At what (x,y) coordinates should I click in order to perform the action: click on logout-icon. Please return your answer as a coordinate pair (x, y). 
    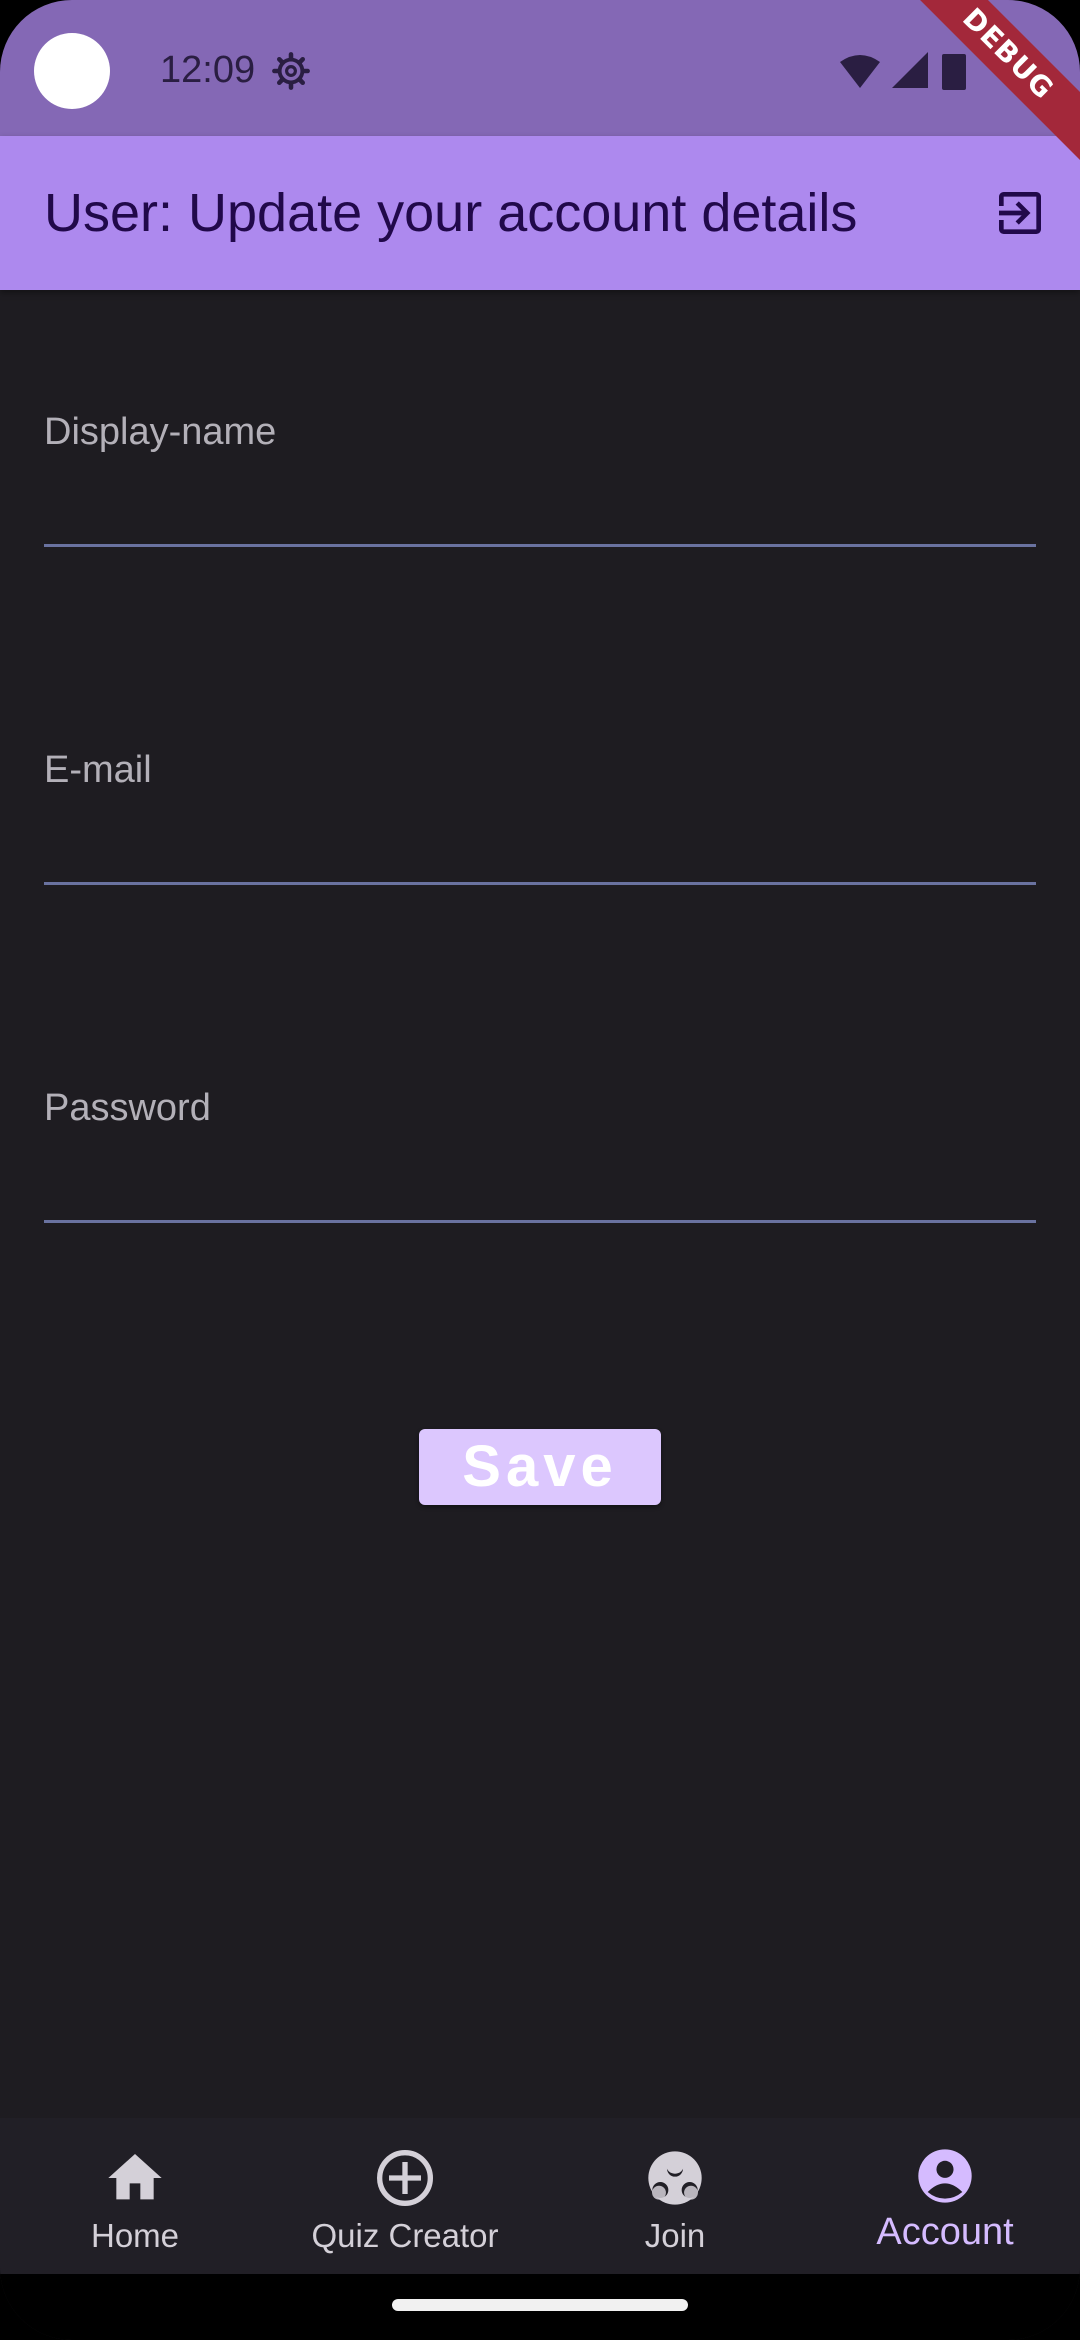
    Looking at the image, I should click on (1020, 213).